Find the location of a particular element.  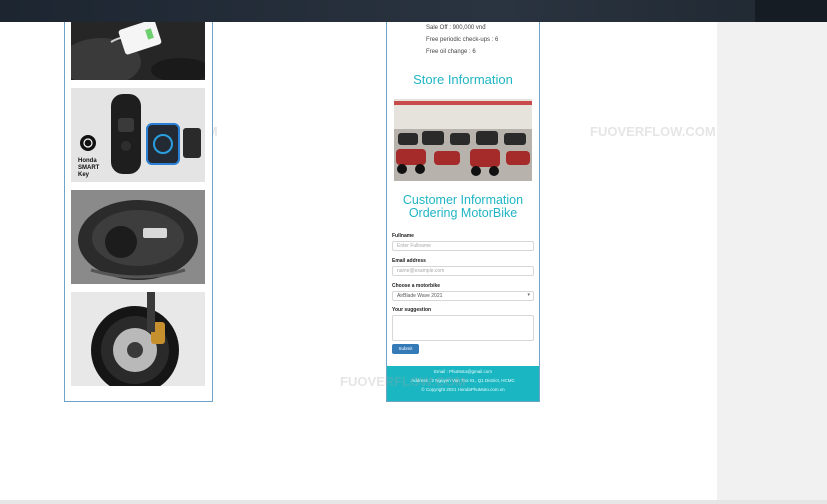

svg-text: SMART is located at coordinates (89, 168).